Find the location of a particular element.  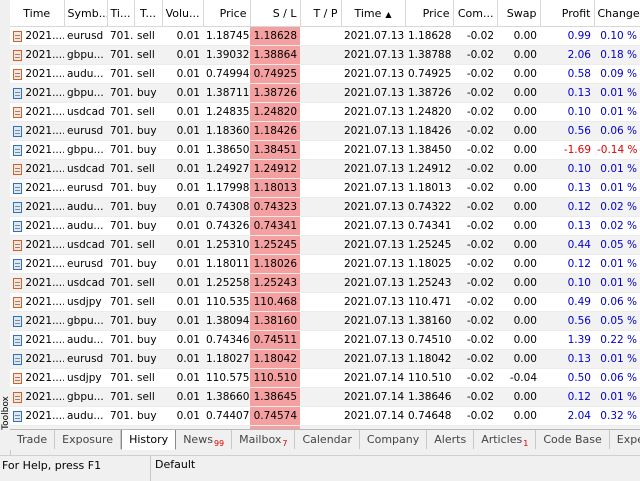

column-header-price-close: Price is located at coordinates (429, 13).